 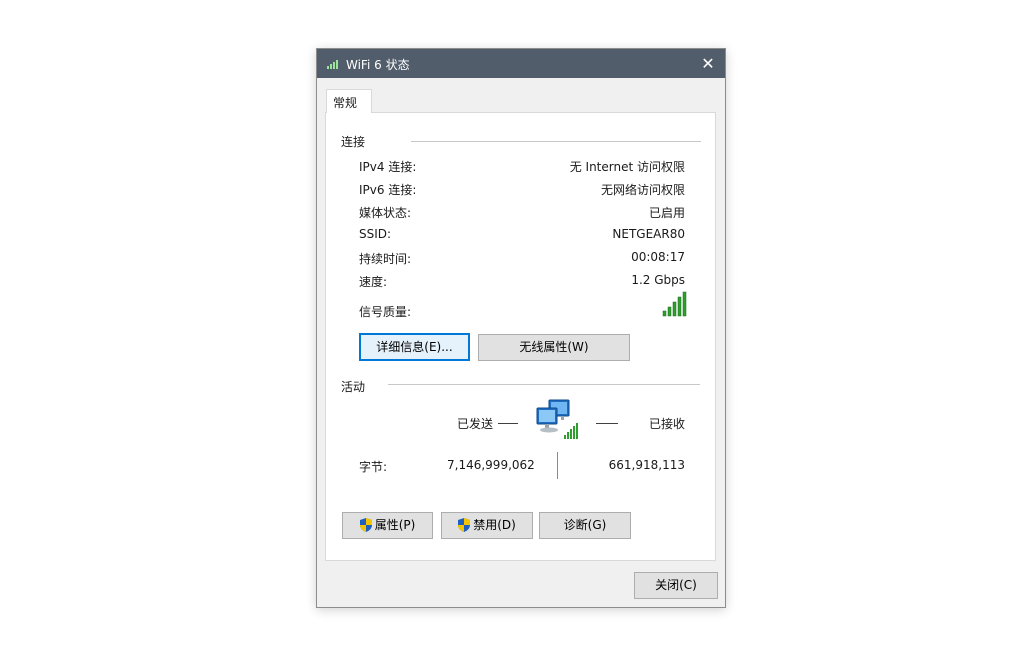 What do you see at coordinates (332, 64) in the screenshot?
I see `signal-icon` at bounding box center [332, 64].